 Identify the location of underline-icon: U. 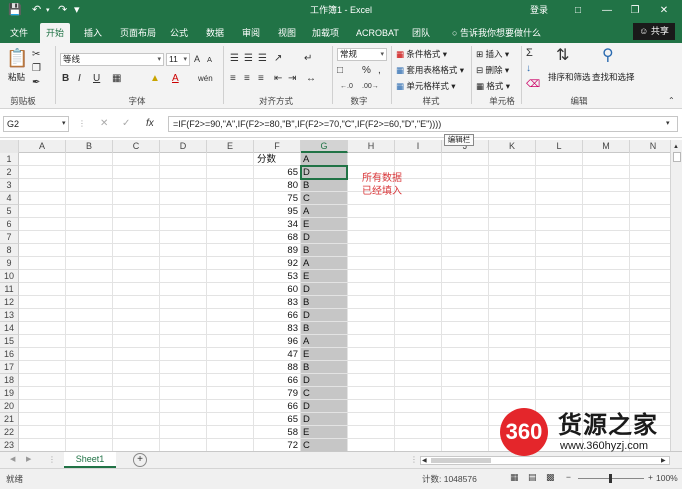
(96, 79).